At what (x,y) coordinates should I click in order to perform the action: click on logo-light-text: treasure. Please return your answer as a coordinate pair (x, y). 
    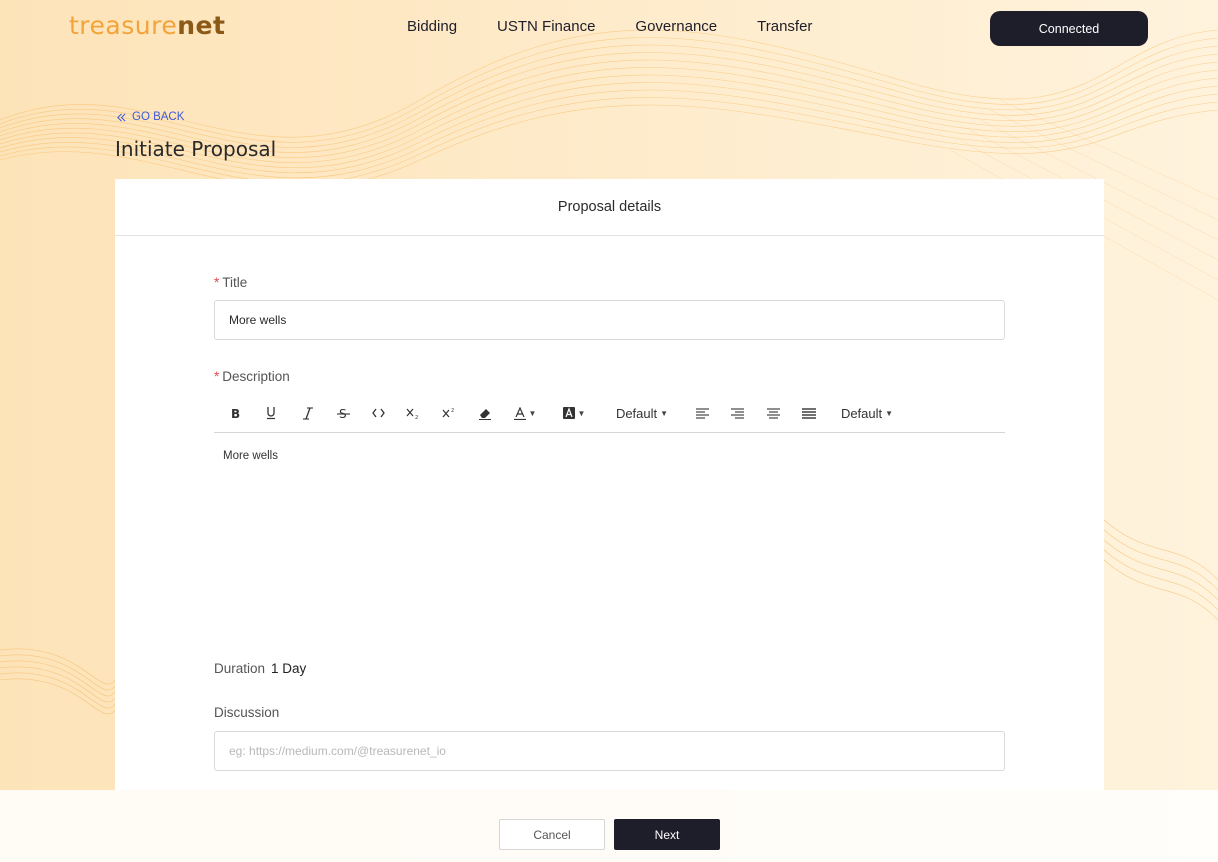
    Looking at the image, I should click on (123, 25).